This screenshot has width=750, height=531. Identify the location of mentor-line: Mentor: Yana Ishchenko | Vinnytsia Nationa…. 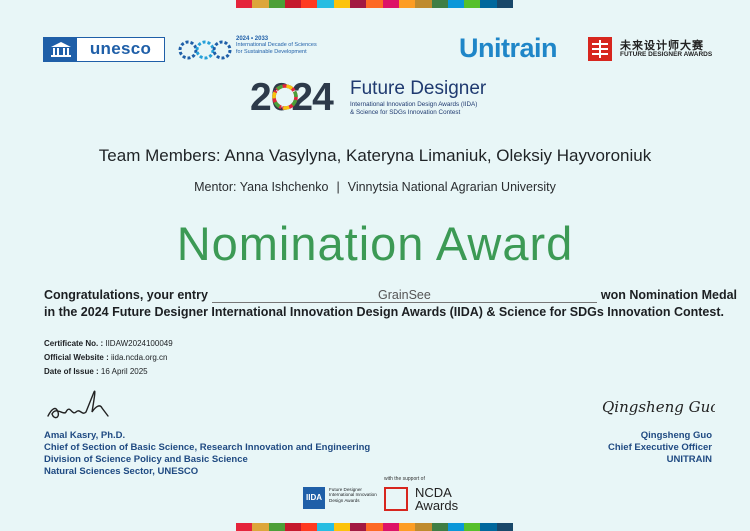
(375, 187).